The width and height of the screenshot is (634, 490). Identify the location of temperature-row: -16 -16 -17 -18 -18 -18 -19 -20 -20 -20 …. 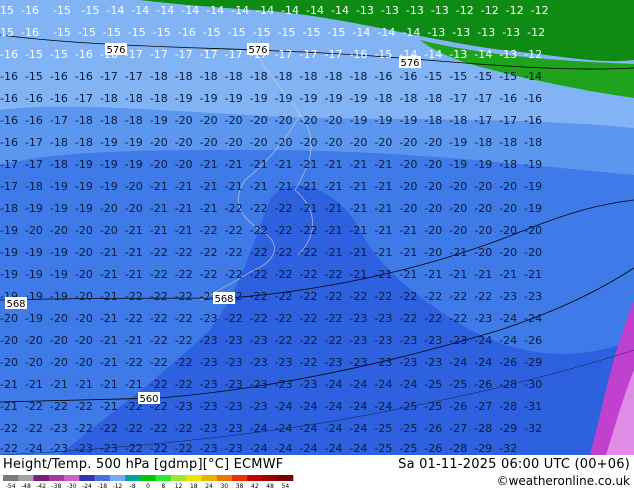
(271, 120).